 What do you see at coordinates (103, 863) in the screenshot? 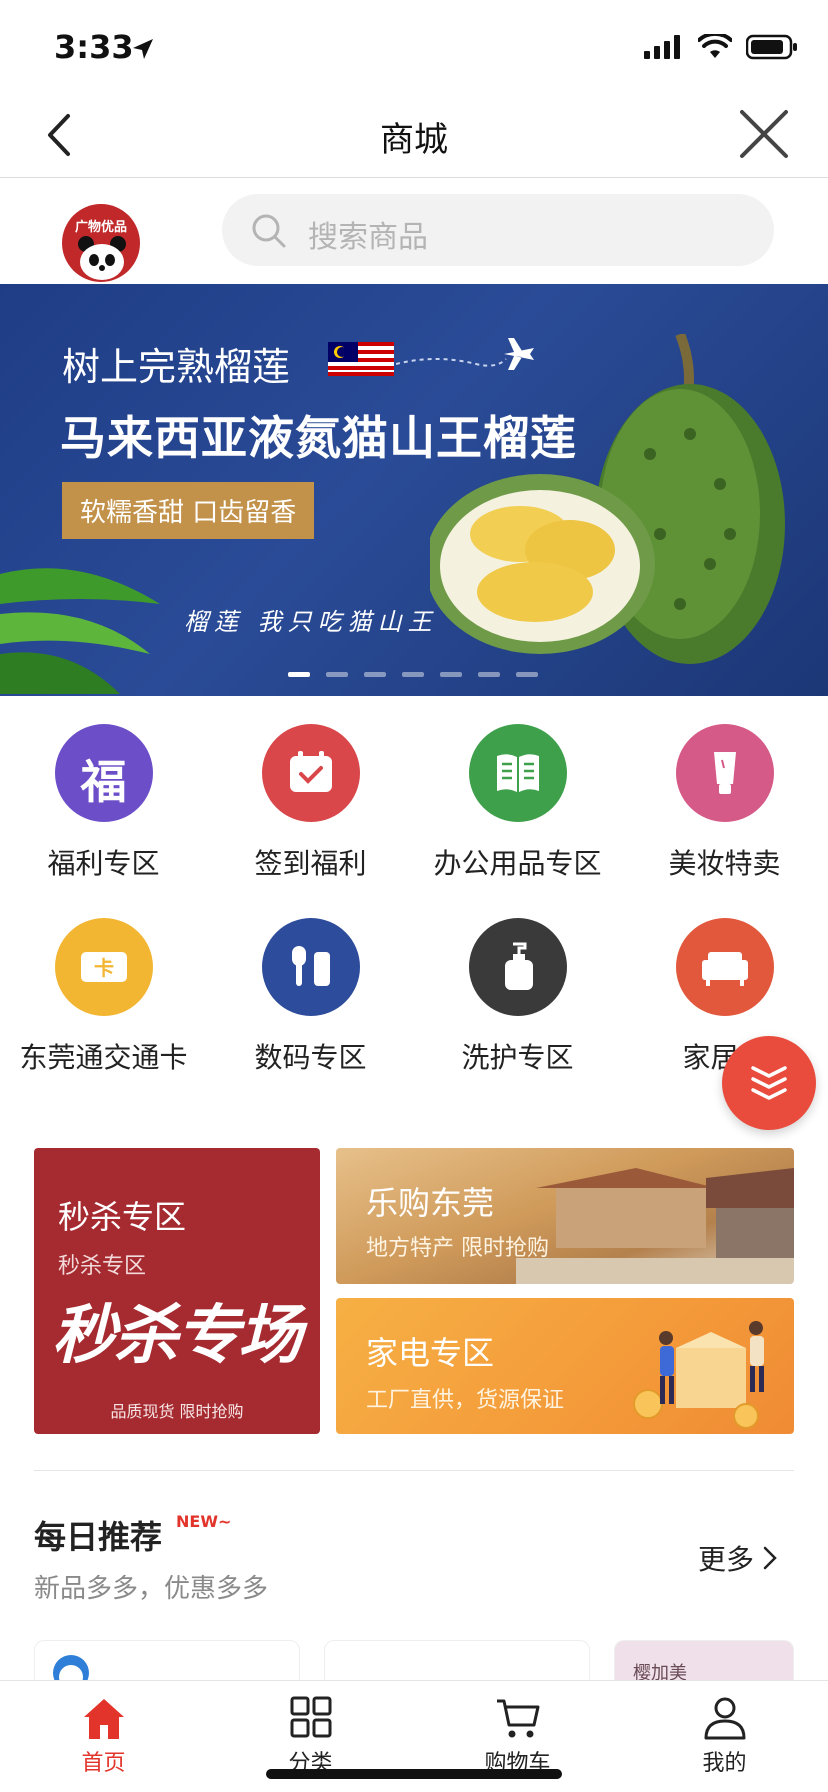
I see `category-label: 福利专区` at bounding box center [103, 863].